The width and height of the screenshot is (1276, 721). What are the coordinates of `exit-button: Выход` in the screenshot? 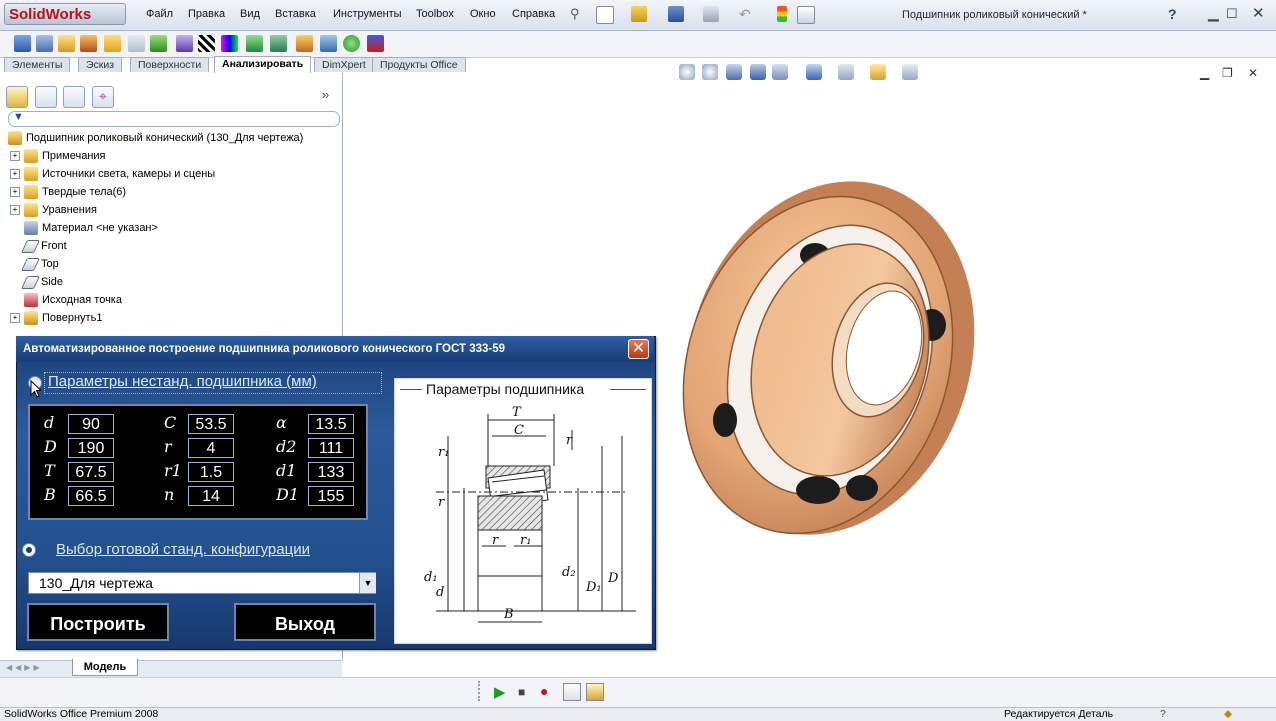 It's located at (305, 622).